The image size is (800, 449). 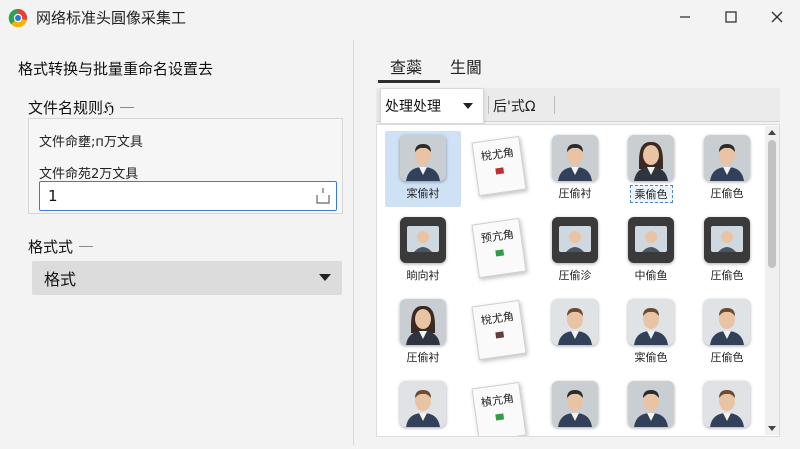 I want to click on minimize-button, so click(x=685, y=17).